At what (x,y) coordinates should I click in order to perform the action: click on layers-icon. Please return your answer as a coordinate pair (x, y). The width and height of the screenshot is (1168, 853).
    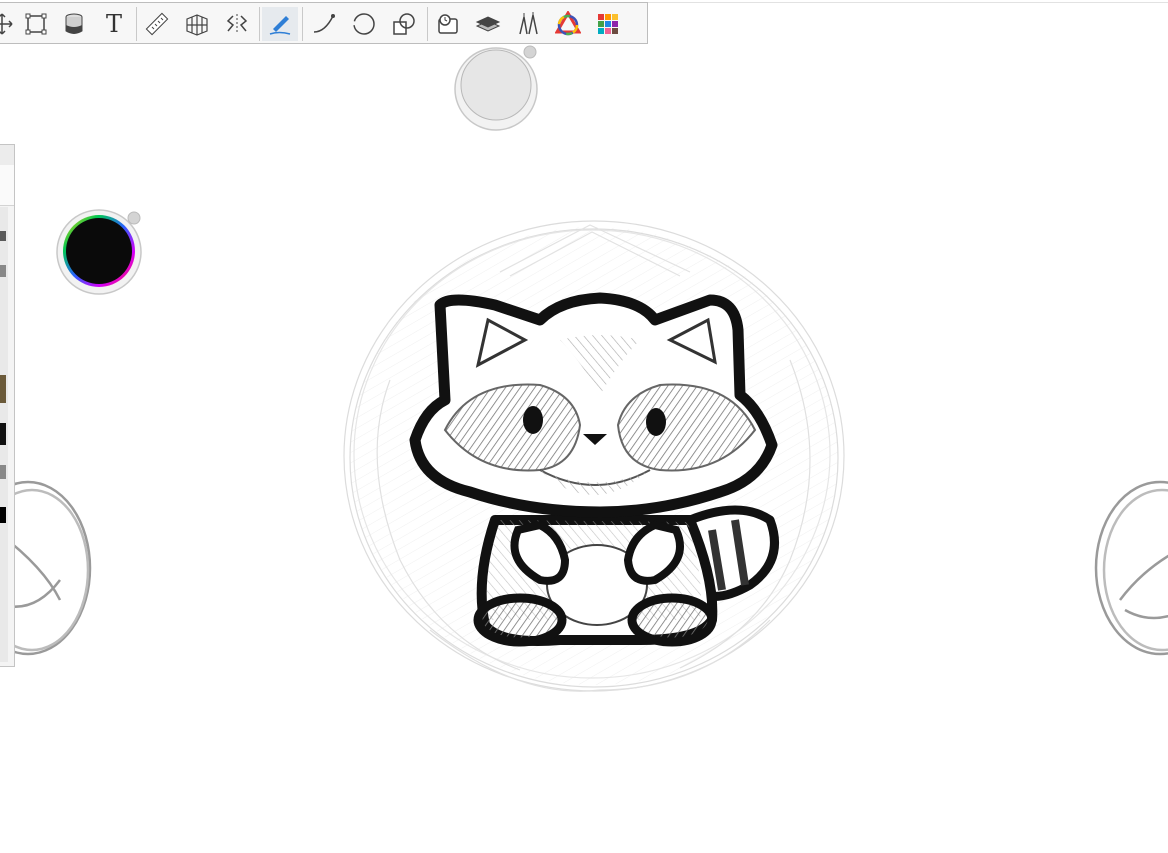
    Looking at the image, I should click on (488, 24).